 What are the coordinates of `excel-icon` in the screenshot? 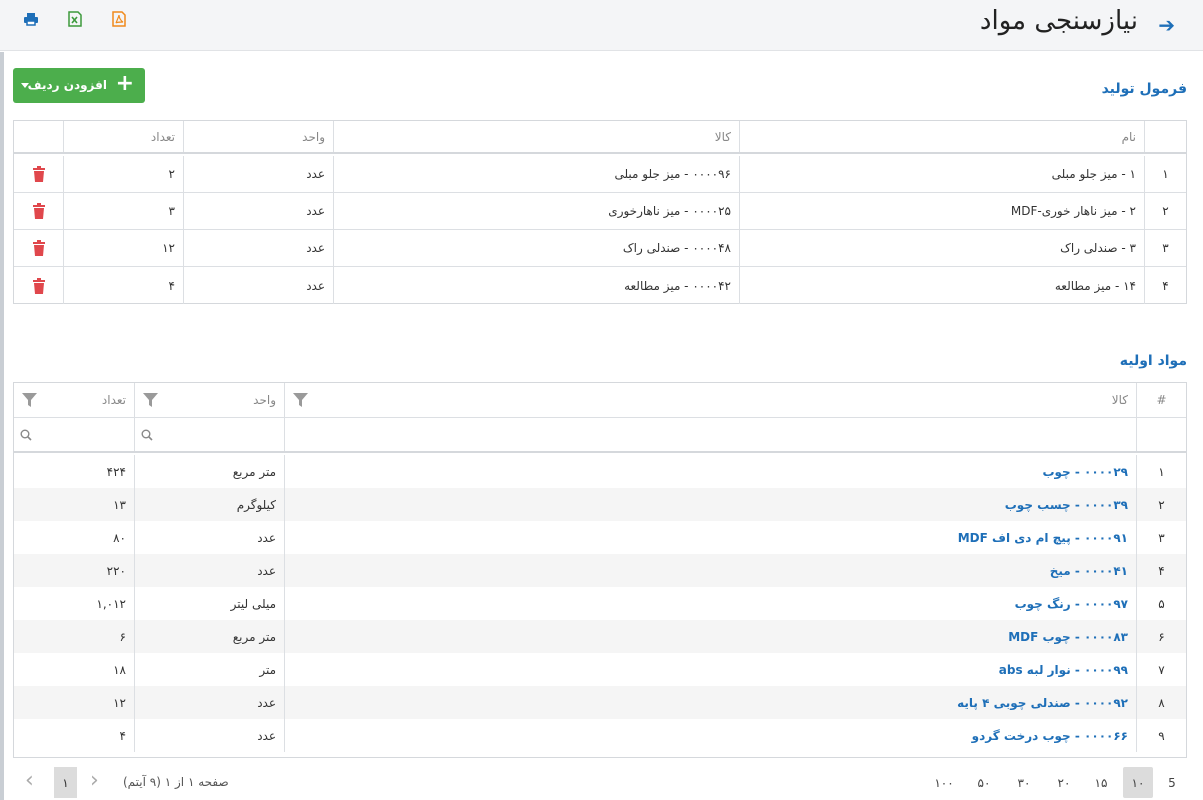 It's located at (75, 19).